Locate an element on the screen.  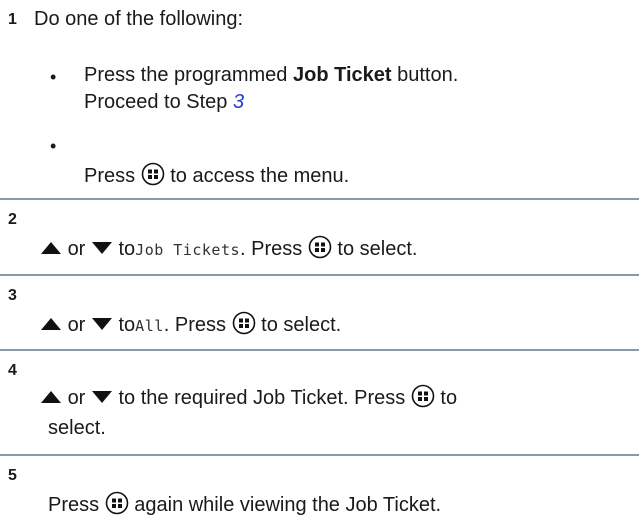
step-2-text: or toJob Tickets. Press to select. is located at coordinates (228, 250).